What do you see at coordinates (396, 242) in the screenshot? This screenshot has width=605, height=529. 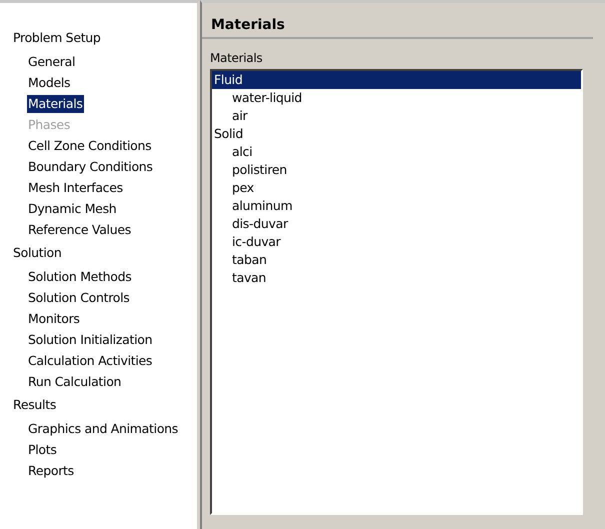 I see `list-item: ic-duvar` at bounding box center [396, 242].